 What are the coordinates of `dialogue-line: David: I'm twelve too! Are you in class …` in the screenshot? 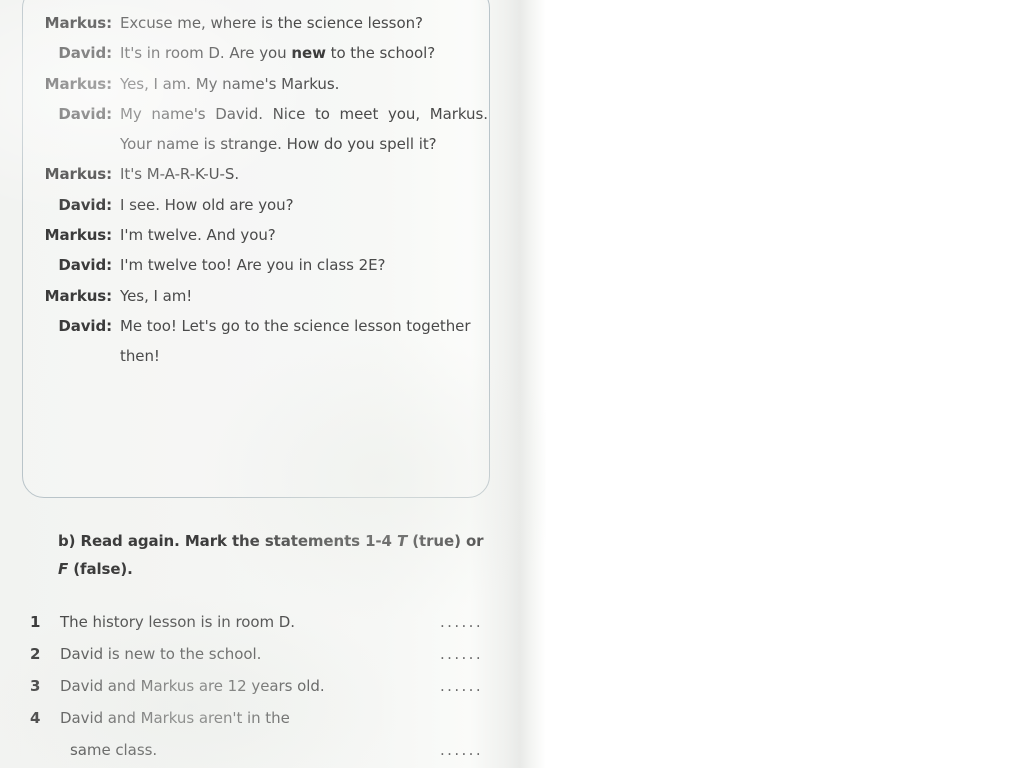 It's located at (256, 265).